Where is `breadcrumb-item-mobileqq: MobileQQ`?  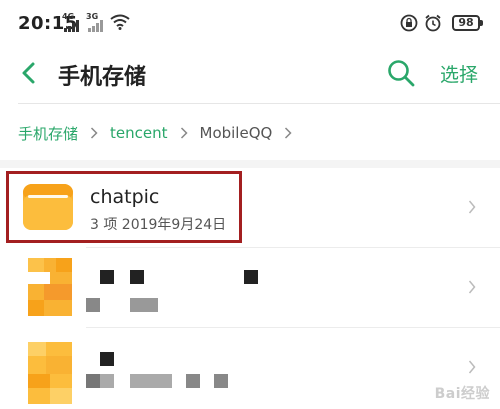
breadcrumb-item-mobileqq: MobileQQ is located at coordinates (236, 133).